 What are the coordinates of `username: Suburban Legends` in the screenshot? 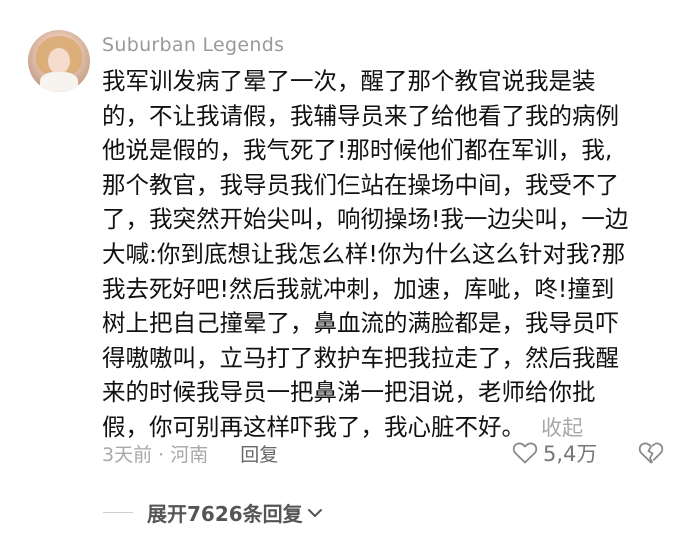 It's located at (193, 45).